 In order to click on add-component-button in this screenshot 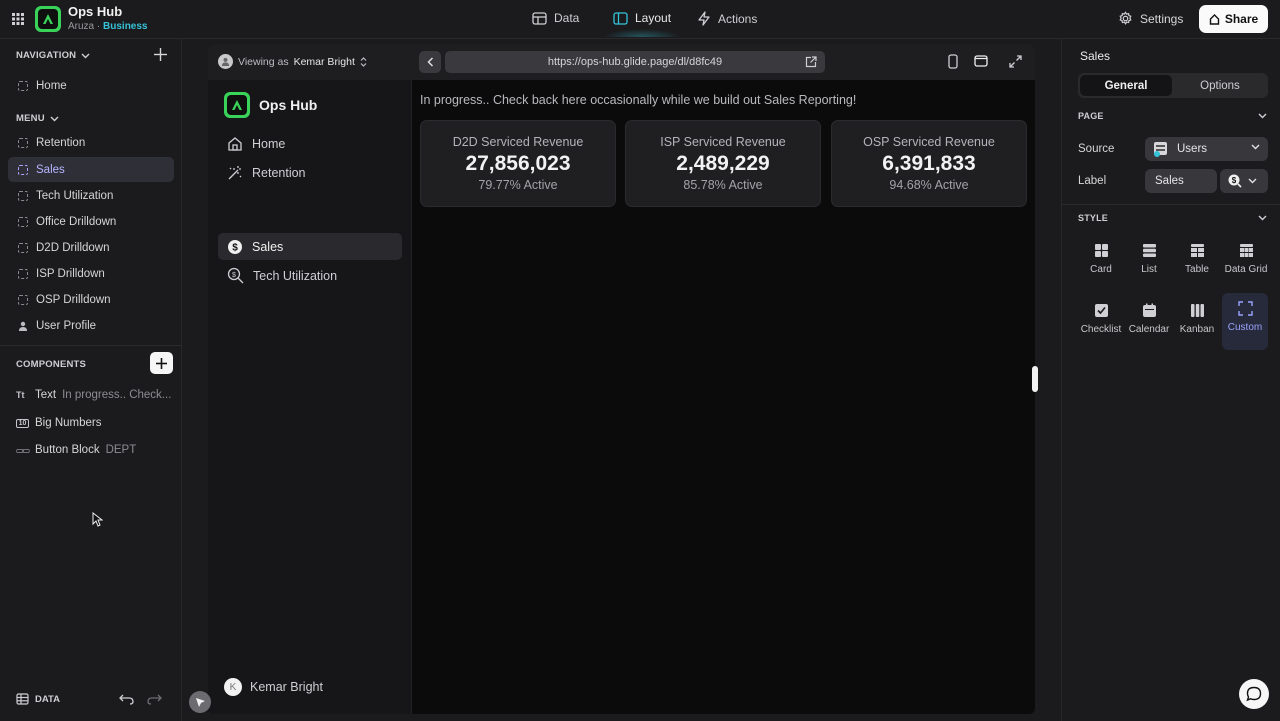, I will do `click(161, 363)`.